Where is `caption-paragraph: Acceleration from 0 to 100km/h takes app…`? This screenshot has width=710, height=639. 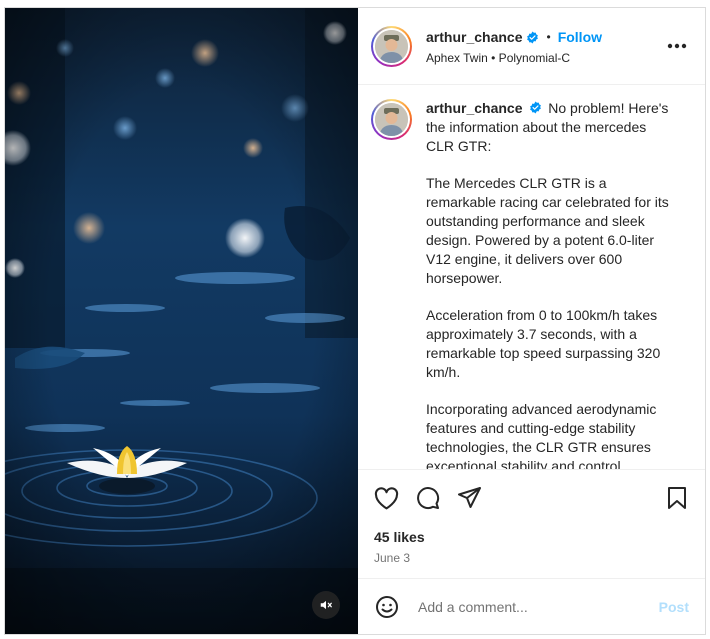 caption-paragraph: Acceleration from 0 to 100km/h takes app… is located at coordinates (543, 343).